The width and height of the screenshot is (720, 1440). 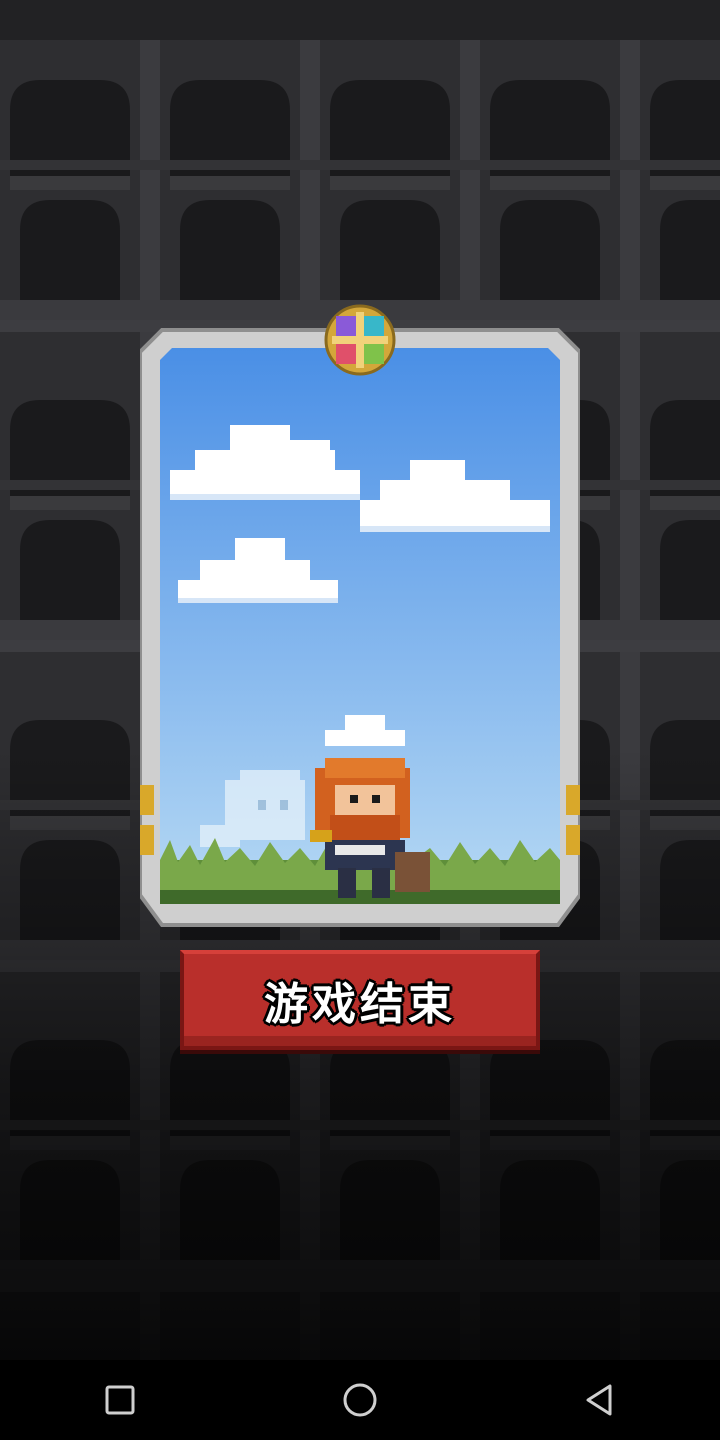 I want to click on circle-icon, so click(x=360, y=1400).